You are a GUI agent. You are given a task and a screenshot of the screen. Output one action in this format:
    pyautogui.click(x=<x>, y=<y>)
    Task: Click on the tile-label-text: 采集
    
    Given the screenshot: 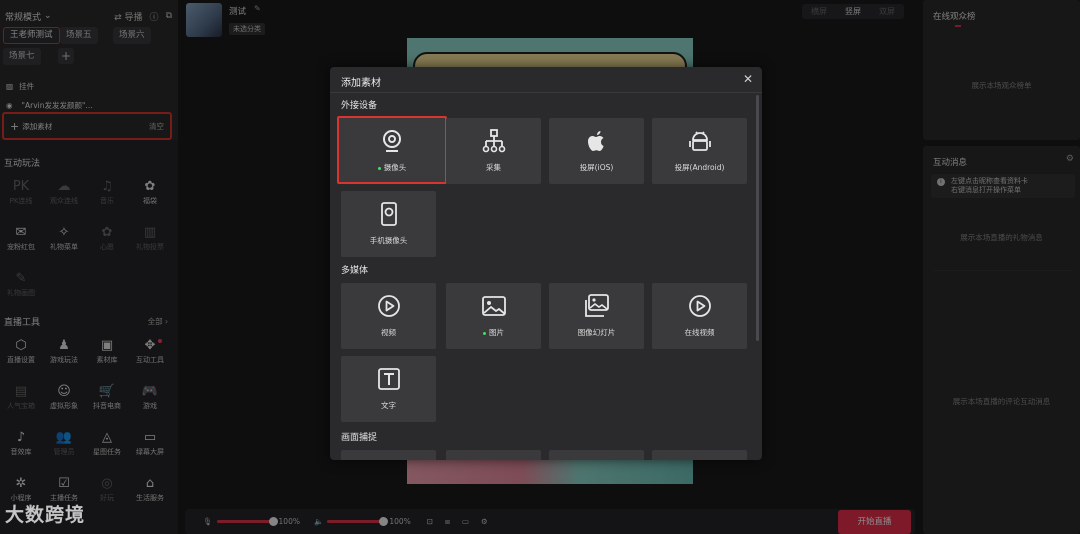 What is the action you would take?
    pyautogui.click(x=493, y=167)
    